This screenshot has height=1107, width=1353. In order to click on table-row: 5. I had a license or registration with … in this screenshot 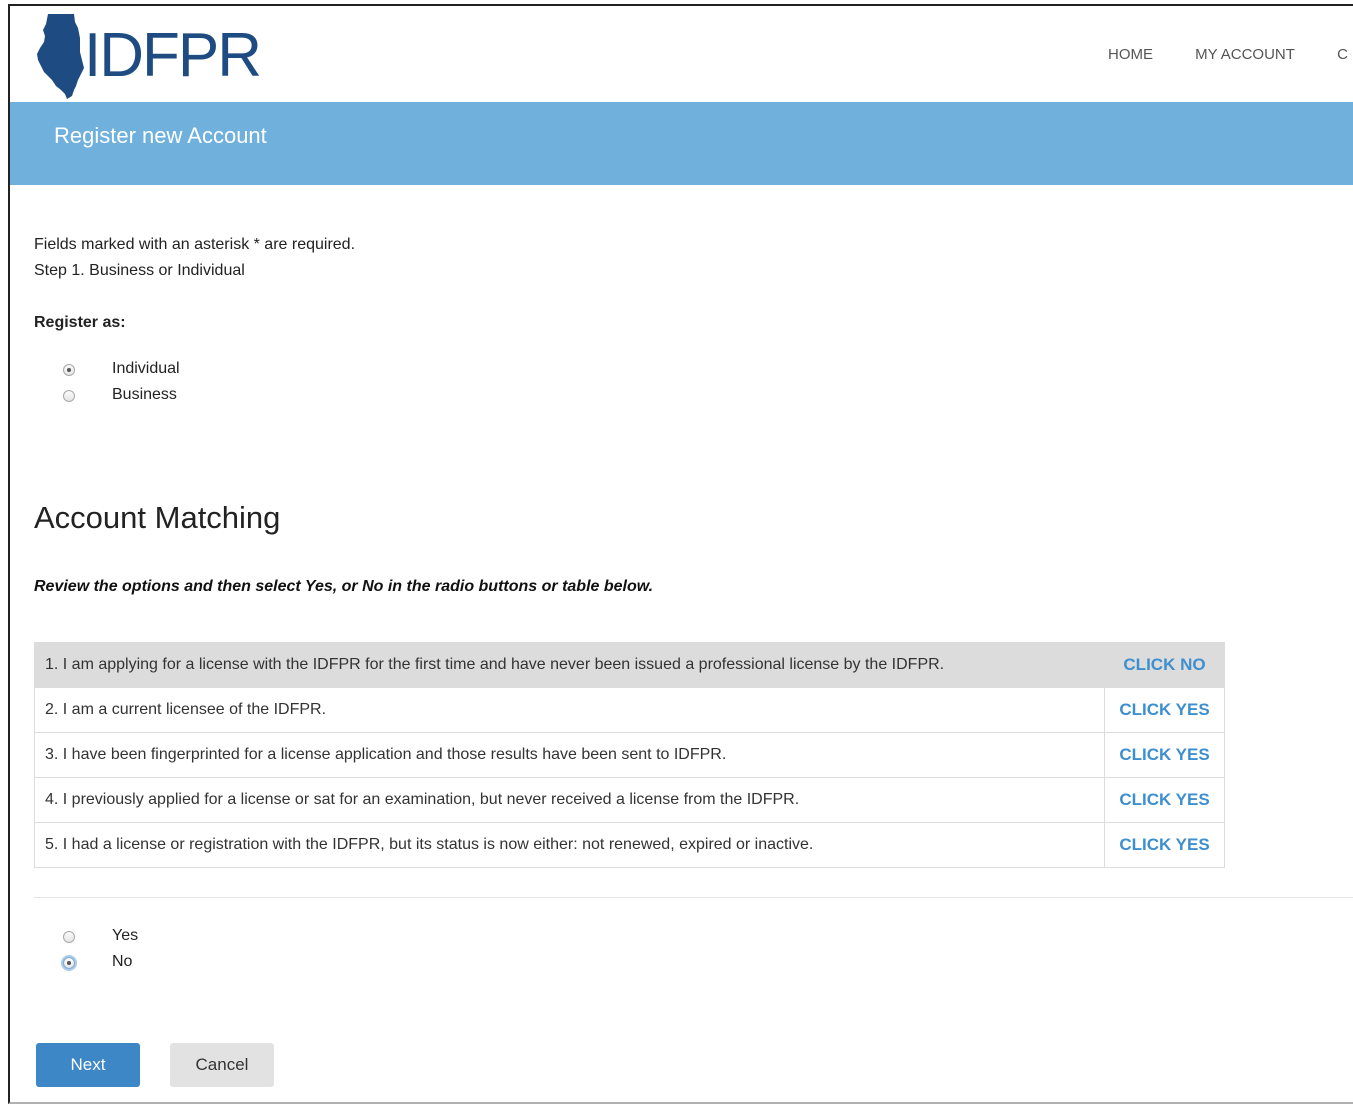, I will do `click(629, 845)`.